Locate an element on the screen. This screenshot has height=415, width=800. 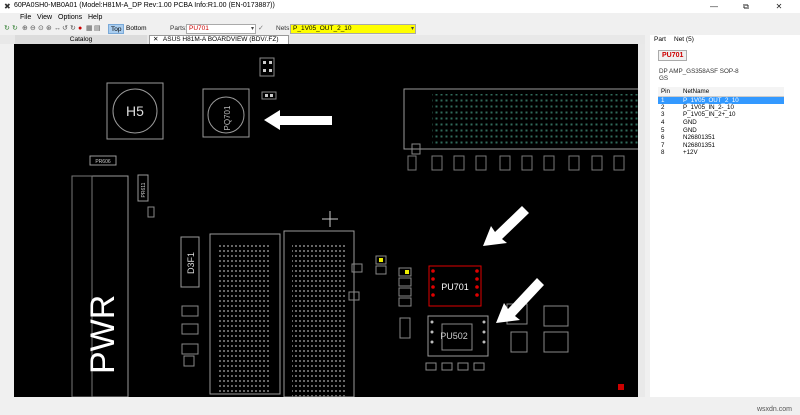
tab-boardview-label: ASUS H81M-A BOARDVIEW (BDV/.FZ) is located at coordinates (220, 39).